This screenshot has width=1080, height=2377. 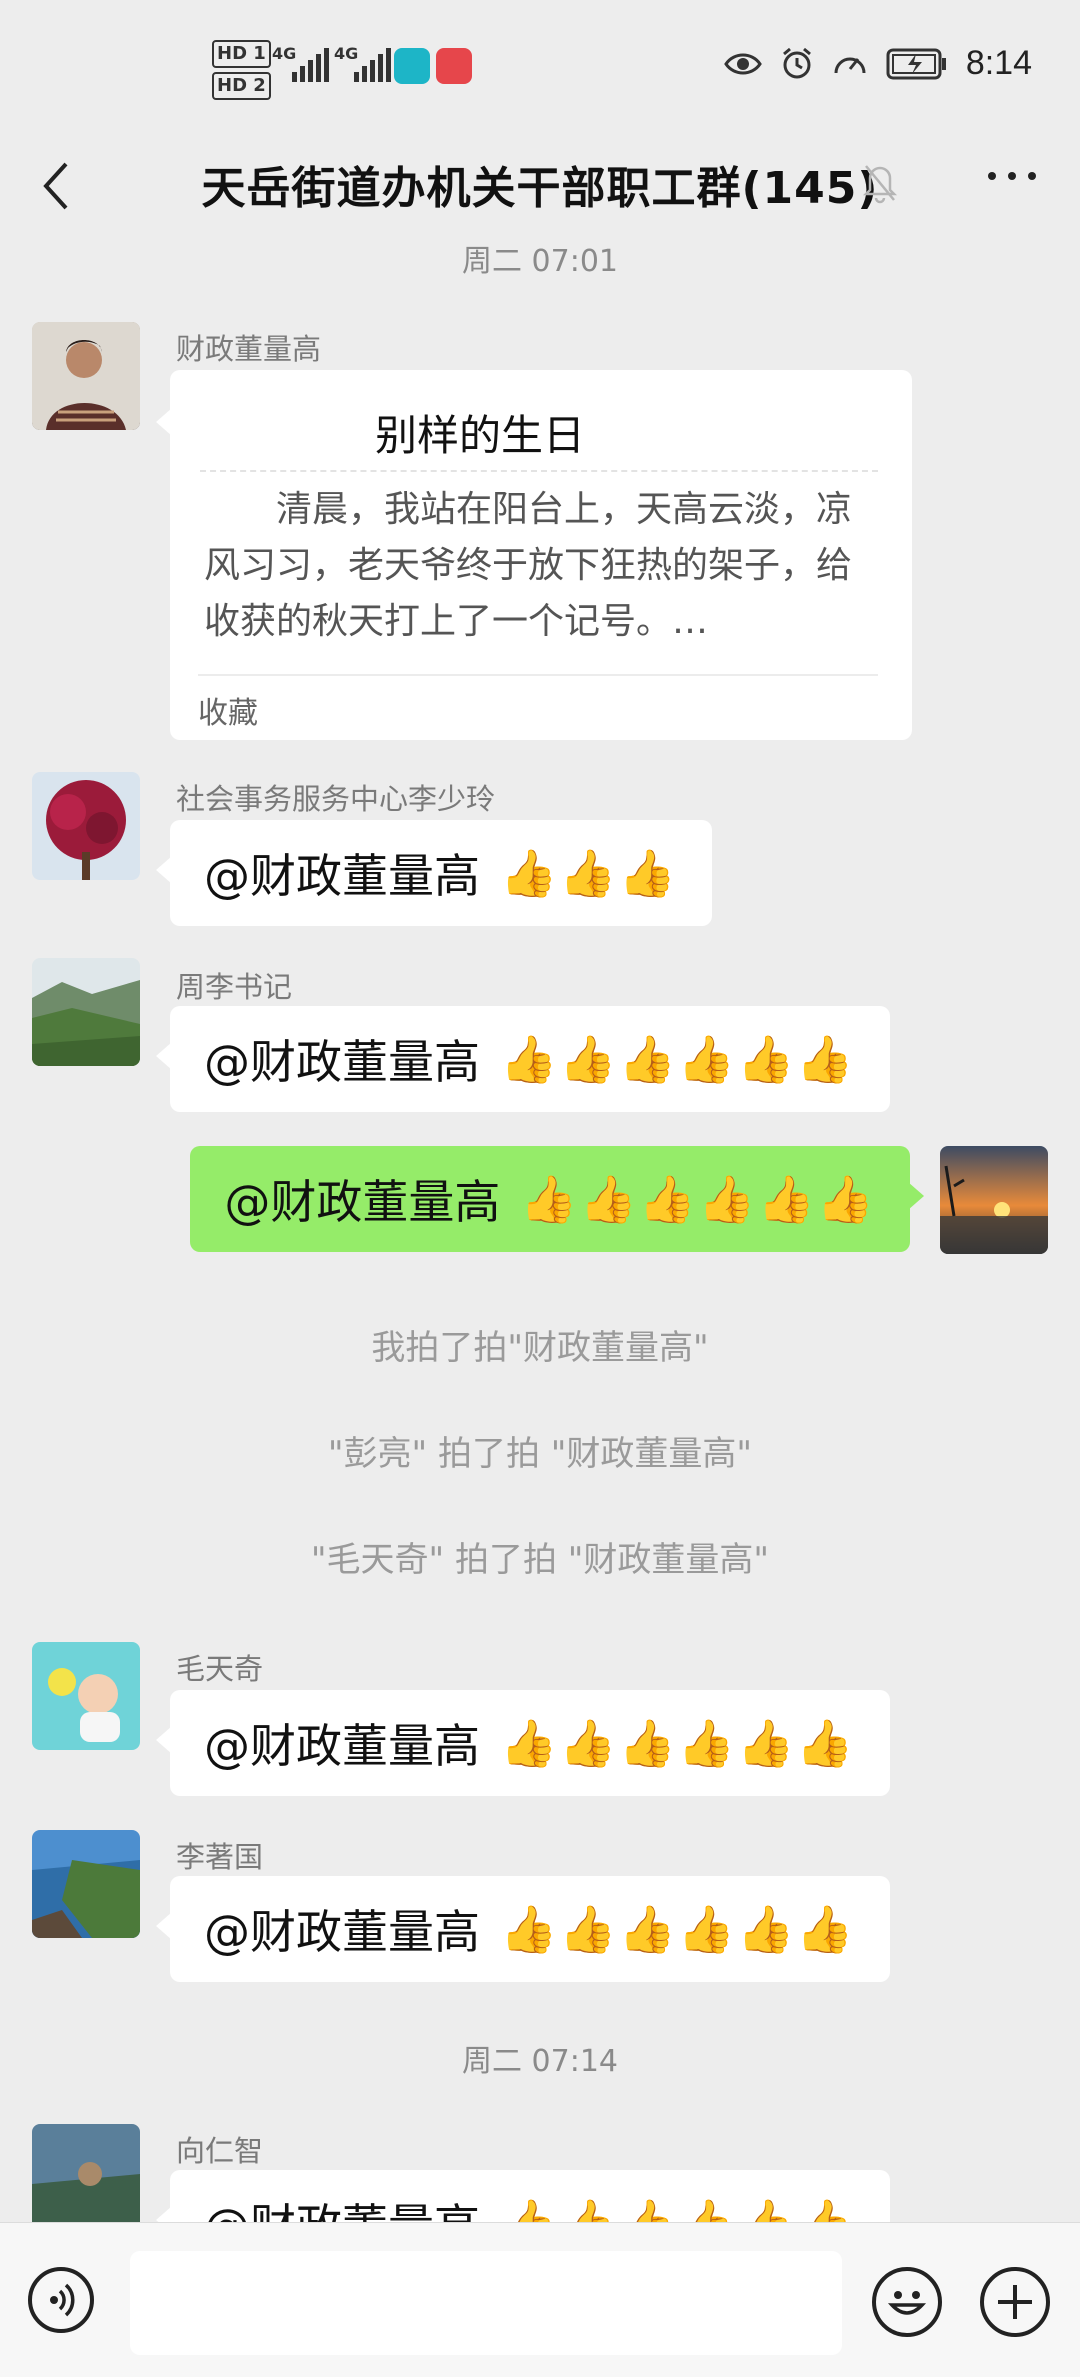 I want to click on avatar-landscape-image, so click(x=86, y=1012).